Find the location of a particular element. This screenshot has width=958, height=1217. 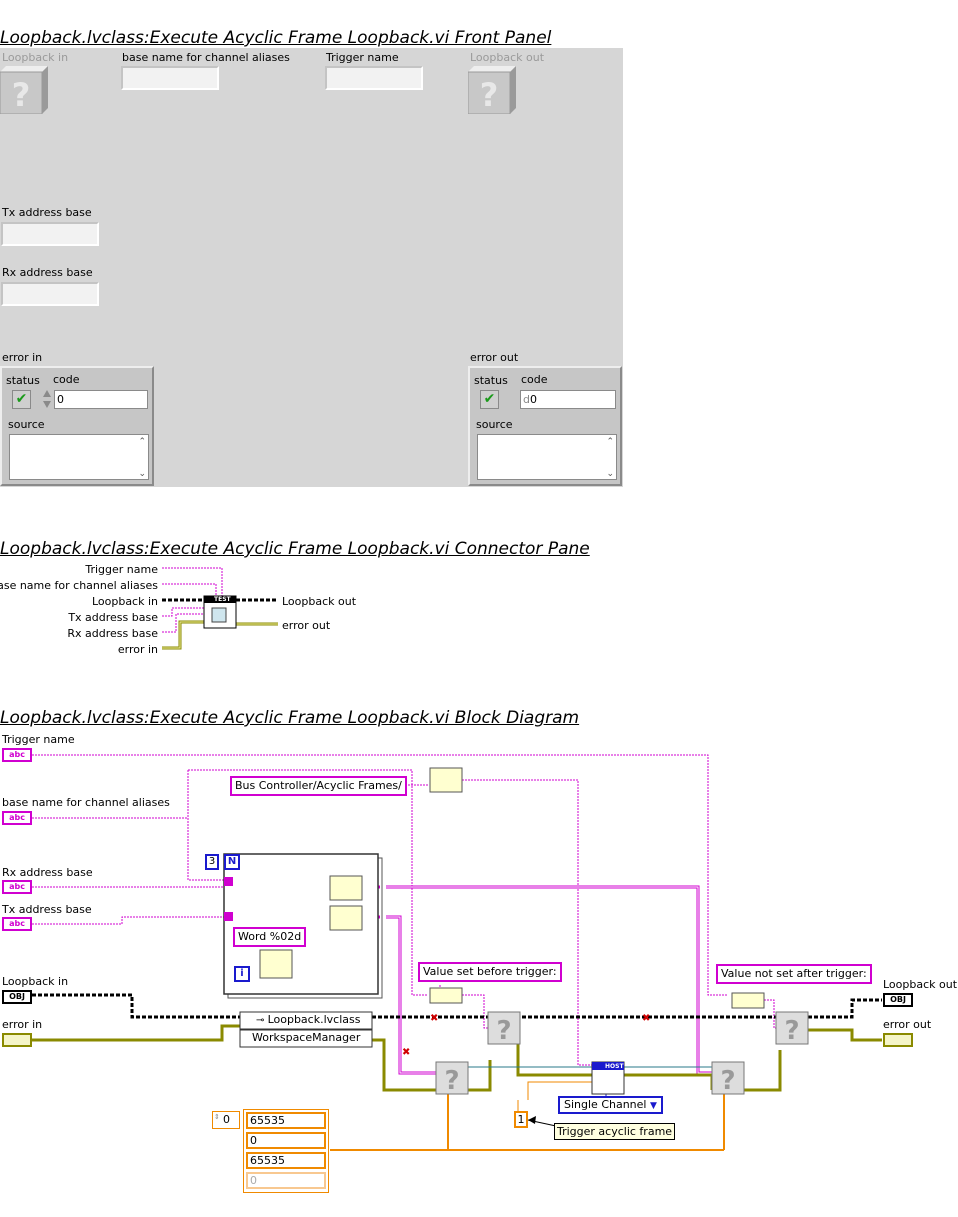

base-name-label: base name for channel aliases is located at coordinates (206, 57).